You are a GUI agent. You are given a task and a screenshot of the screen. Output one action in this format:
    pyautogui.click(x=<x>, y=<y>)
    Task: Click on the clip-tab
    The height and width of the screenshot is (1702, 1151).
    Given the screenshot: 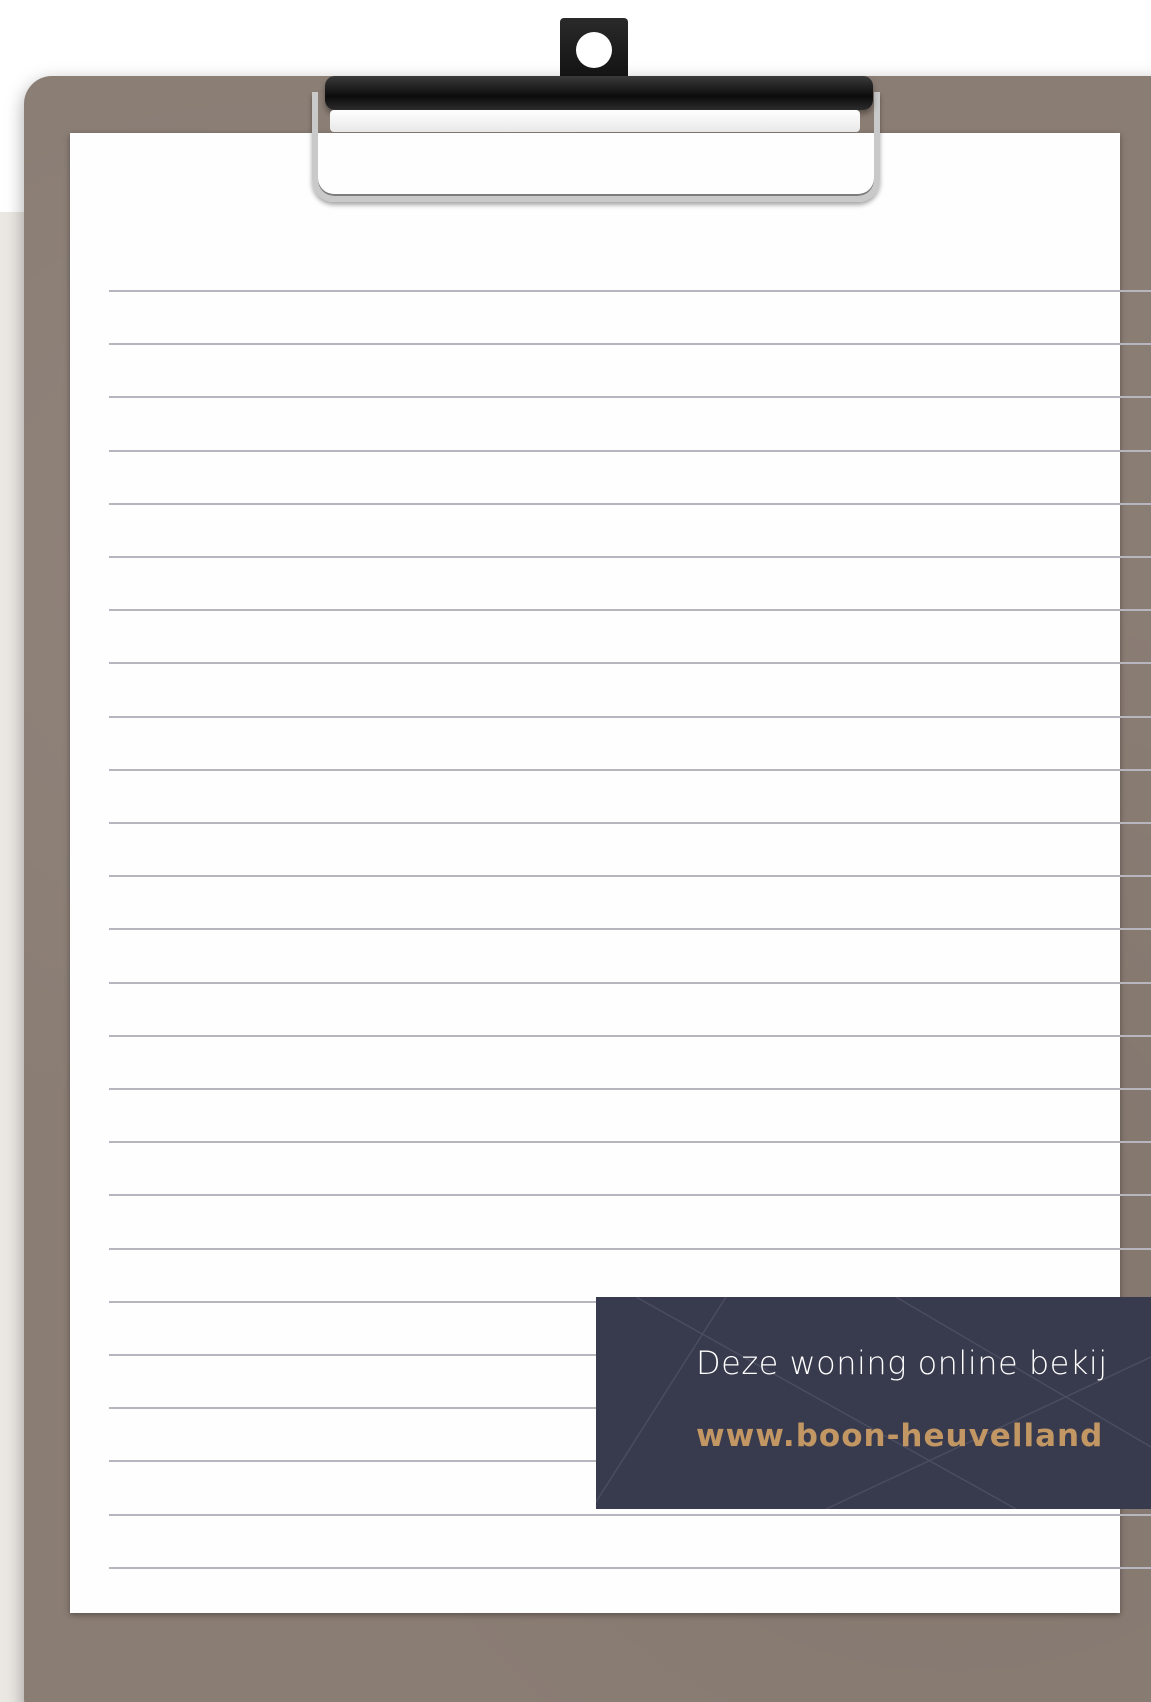 What is the action you would take?
    pyautogui.click(x=594, y=50)
    